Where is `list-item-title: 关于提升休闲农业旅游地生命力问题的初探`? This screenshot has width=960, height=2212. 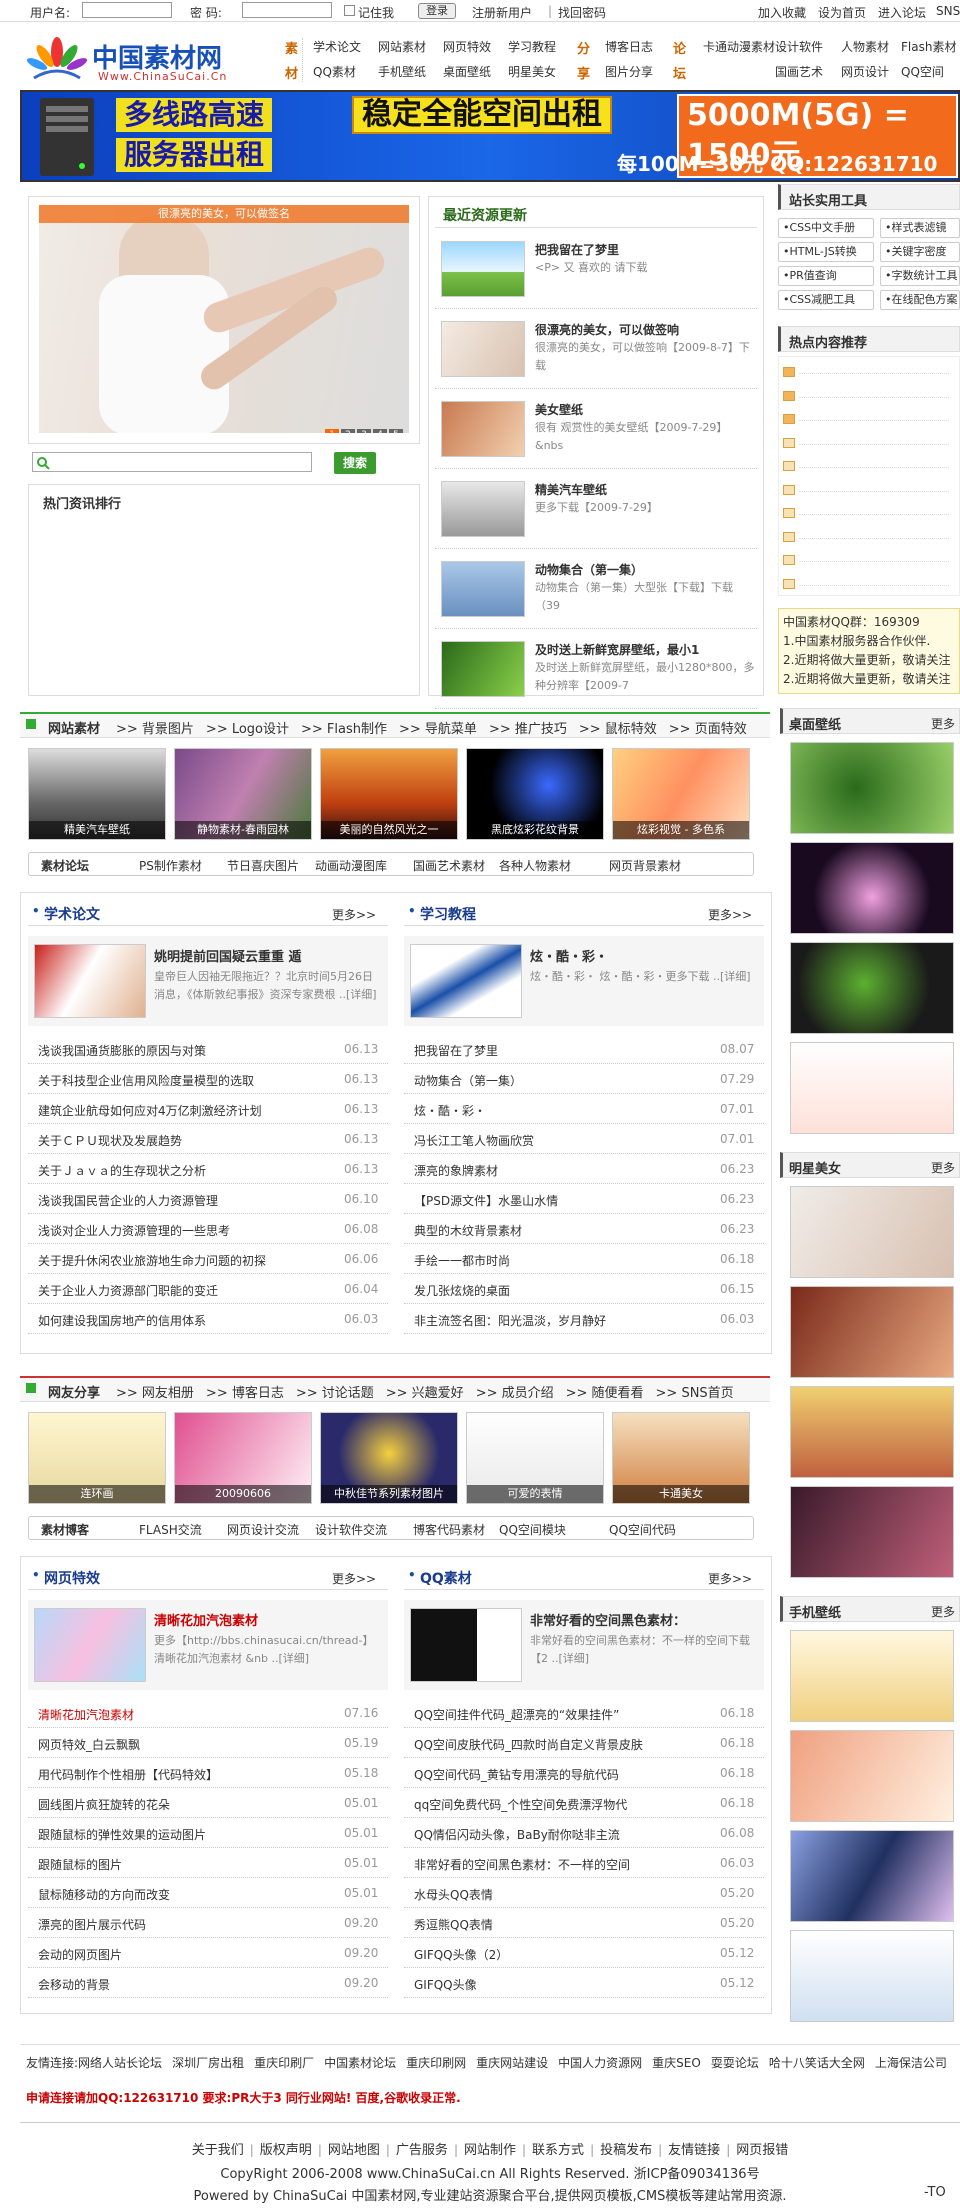 list-item-title: 关于提升休闲农业旅游地生命力问题的初探 is located at coordinates (183, 1260).